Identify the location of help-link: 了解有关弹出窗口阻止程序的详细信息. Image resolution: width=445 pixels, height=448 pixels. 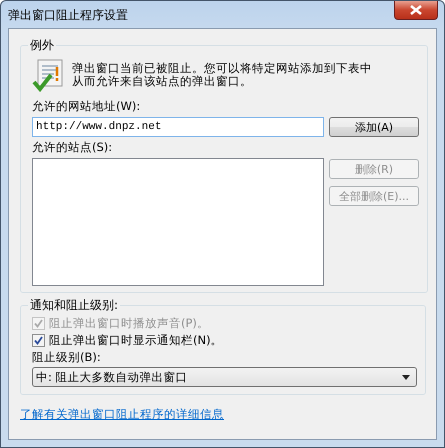
(122, 414).